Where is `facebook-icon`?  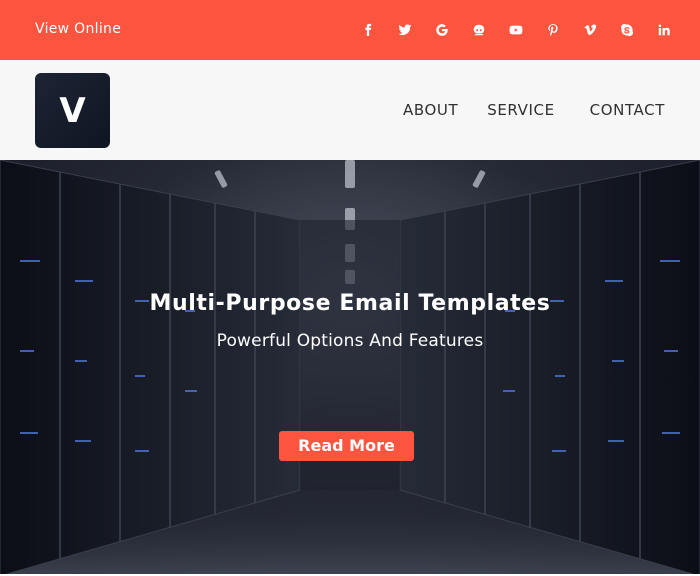 facebook-icon is located at coordinates (368, 30).